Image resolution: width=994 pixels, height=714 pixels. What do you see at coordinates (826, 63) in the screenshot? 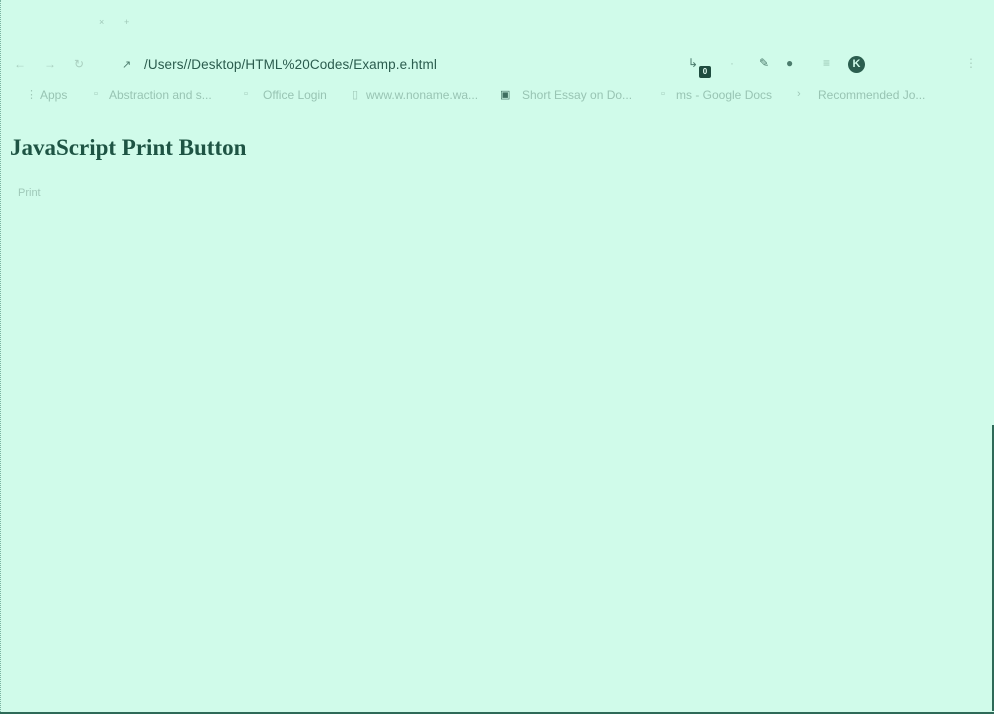
I see `menu-extension-icon: ≡` at bounding box center [826, 63].